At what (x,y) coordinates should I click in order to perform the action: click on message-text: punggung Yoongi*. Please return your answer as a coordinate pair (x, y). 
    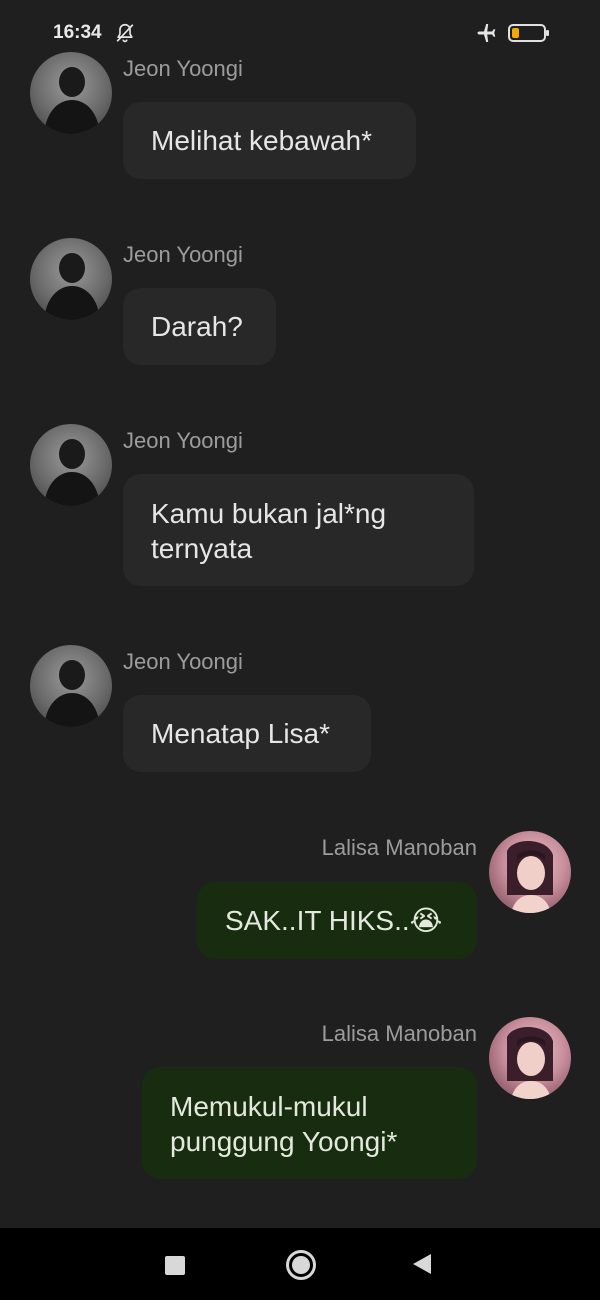
    Looking at the image, I should click on (284, 1141).